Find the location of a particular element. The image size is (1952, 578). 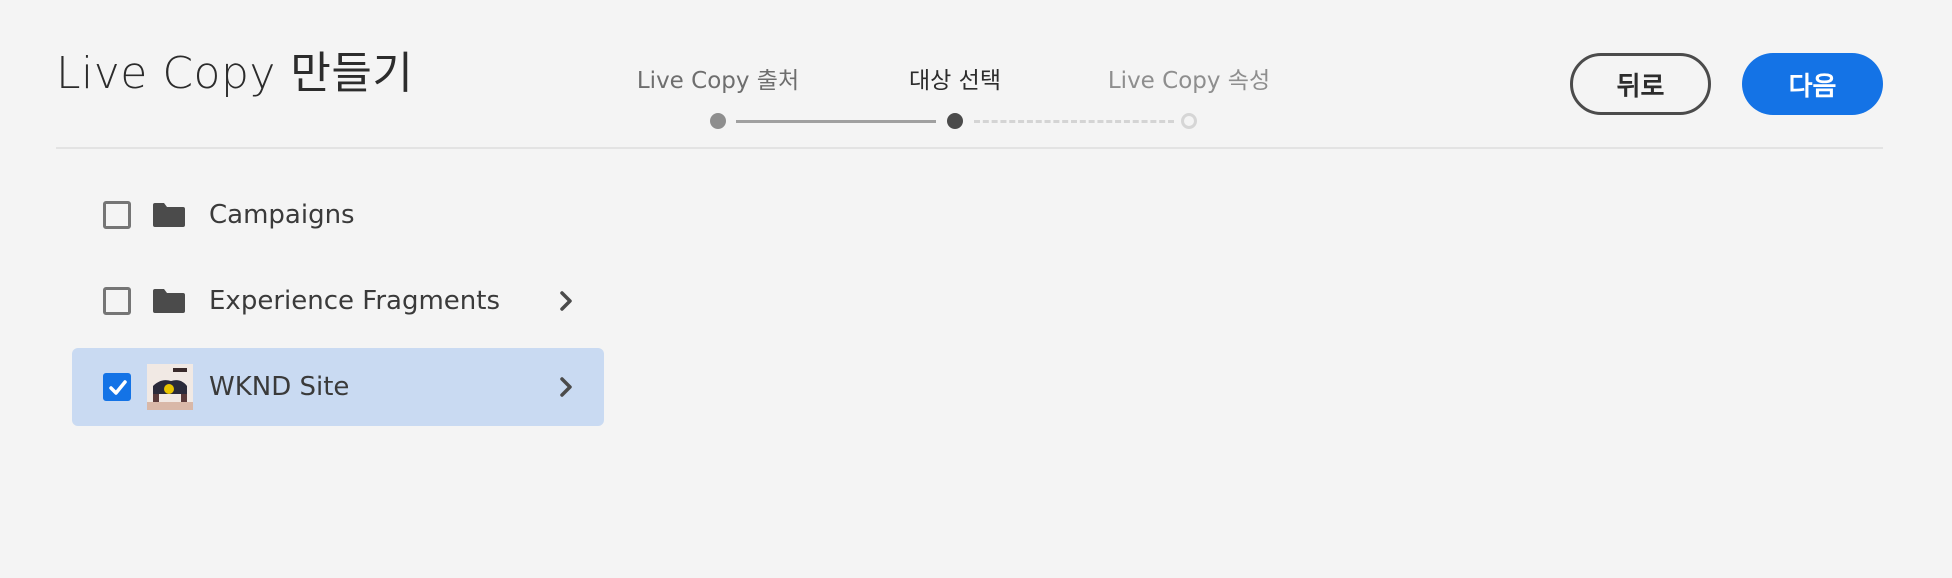

step-connector-completed is located at coordinates (836, 121).